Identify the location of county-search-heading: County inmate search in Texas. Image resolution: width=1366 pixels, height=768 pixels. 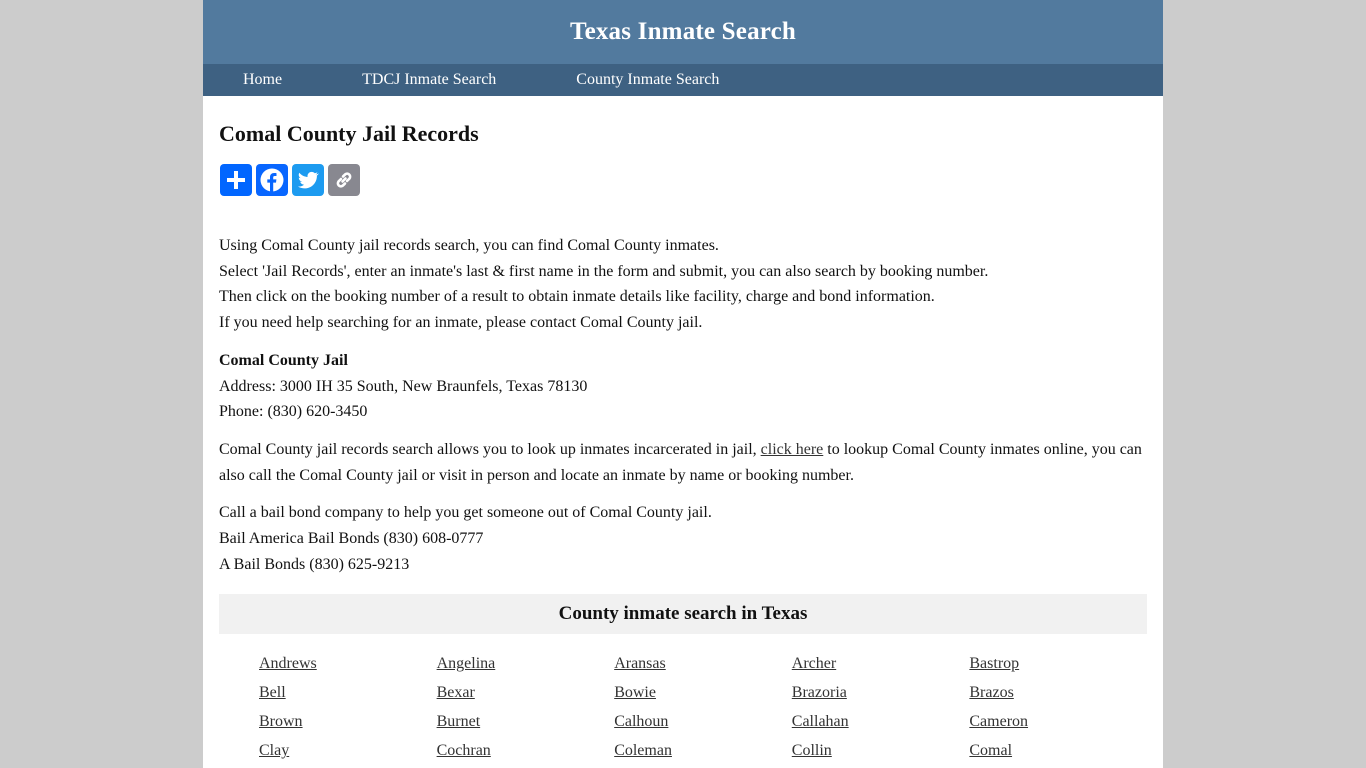
(683, 614).